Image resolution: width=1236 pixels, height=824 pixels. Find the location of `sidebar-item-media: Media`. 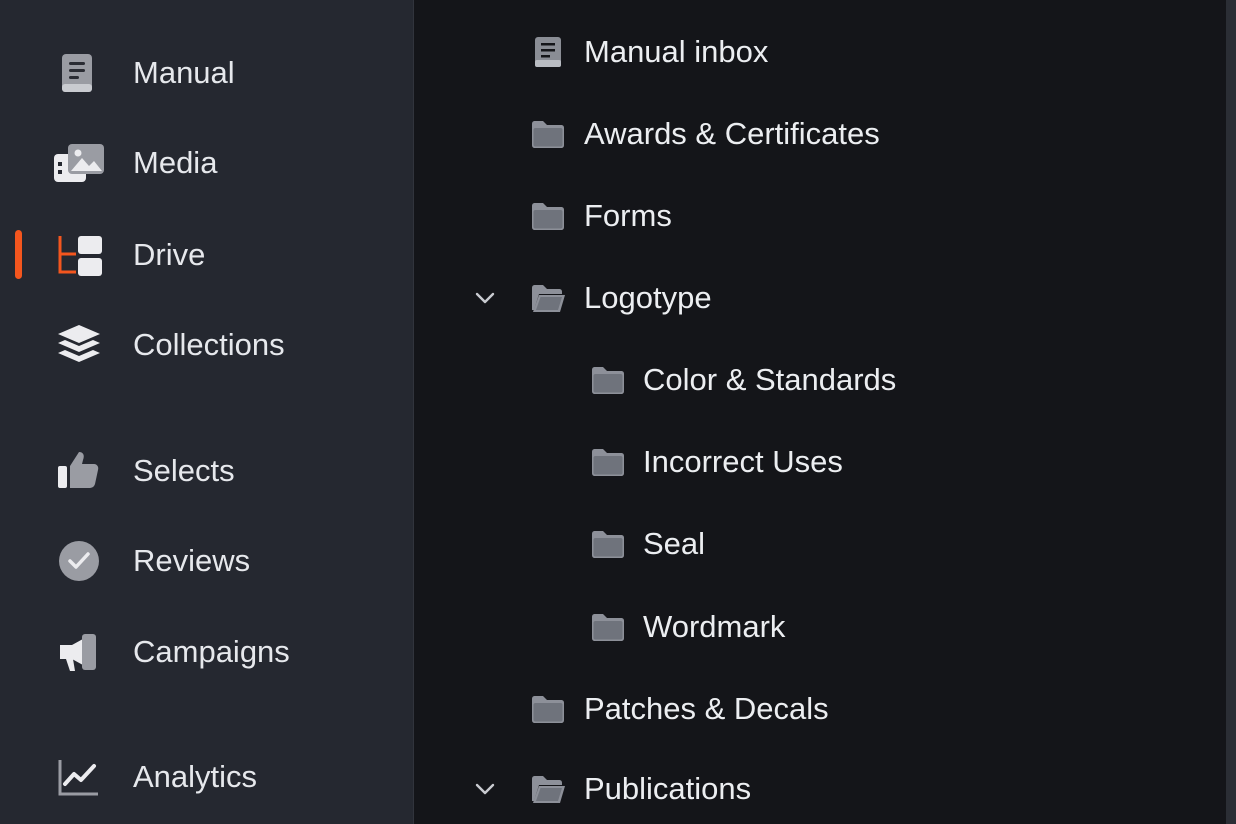

sidebar-item-media: Media is located at coordinates (206, 163).